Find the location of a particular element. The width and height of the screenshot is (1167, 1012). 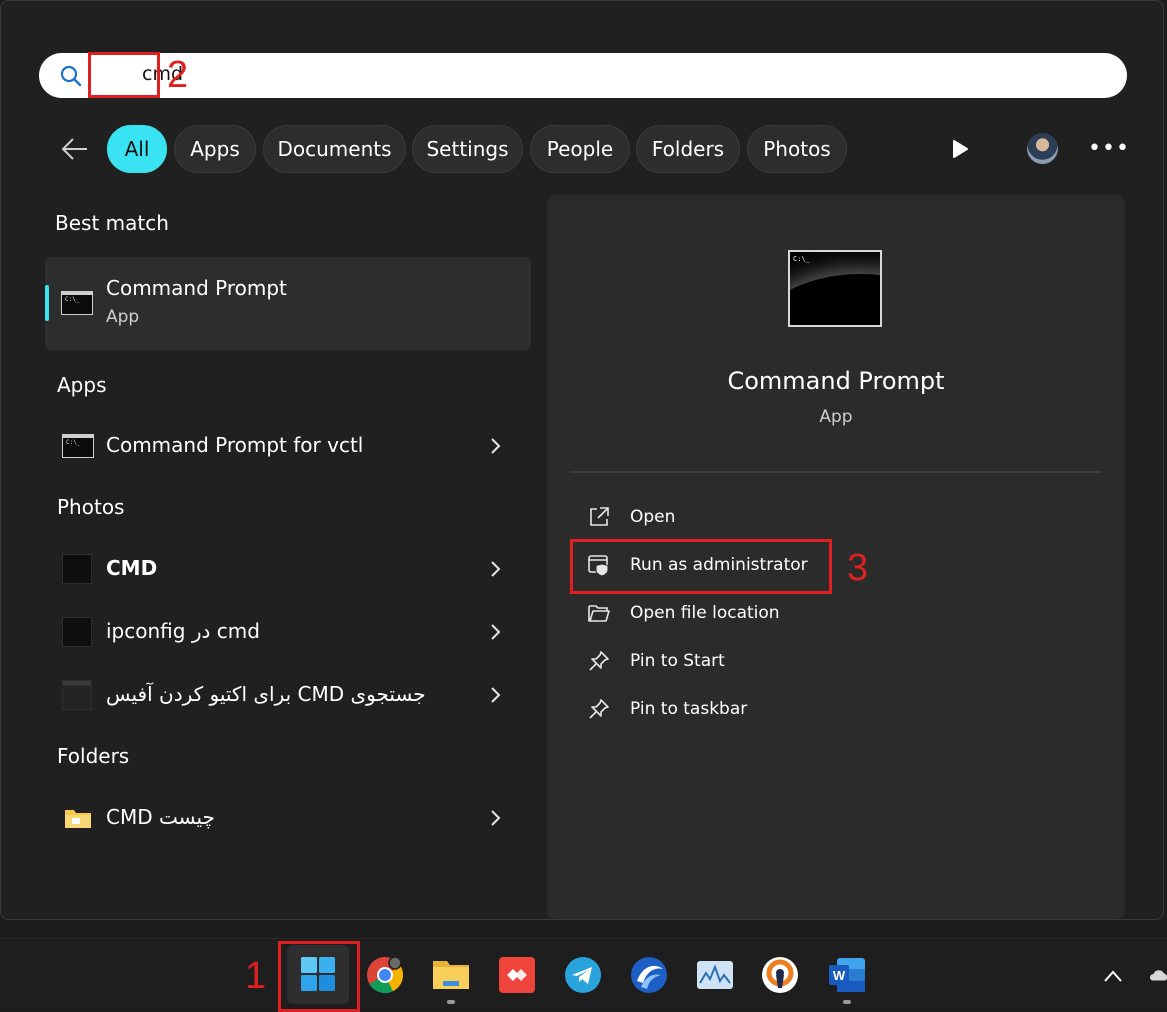

action-open: Open is located at coordinates (631, 517).